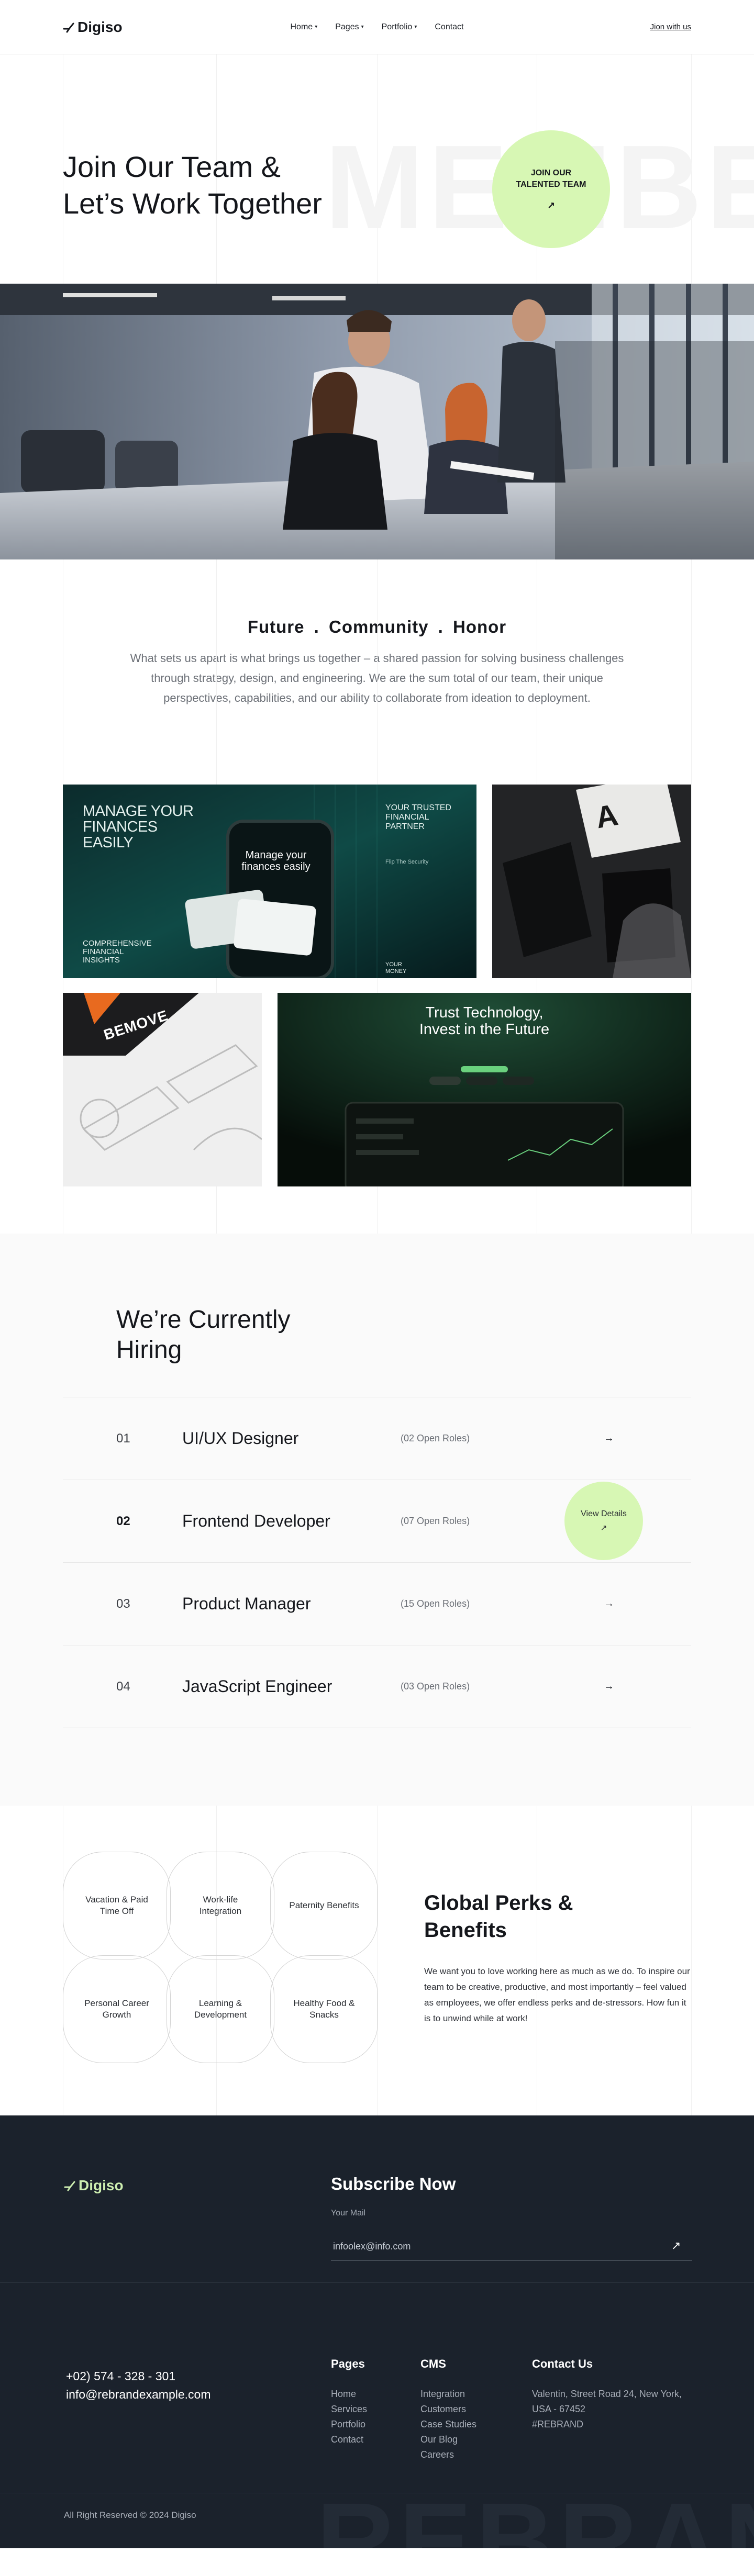 This screenshot has height=2576, width=754. I want to click on stationery-mockup-art: A, so click(591, 881).